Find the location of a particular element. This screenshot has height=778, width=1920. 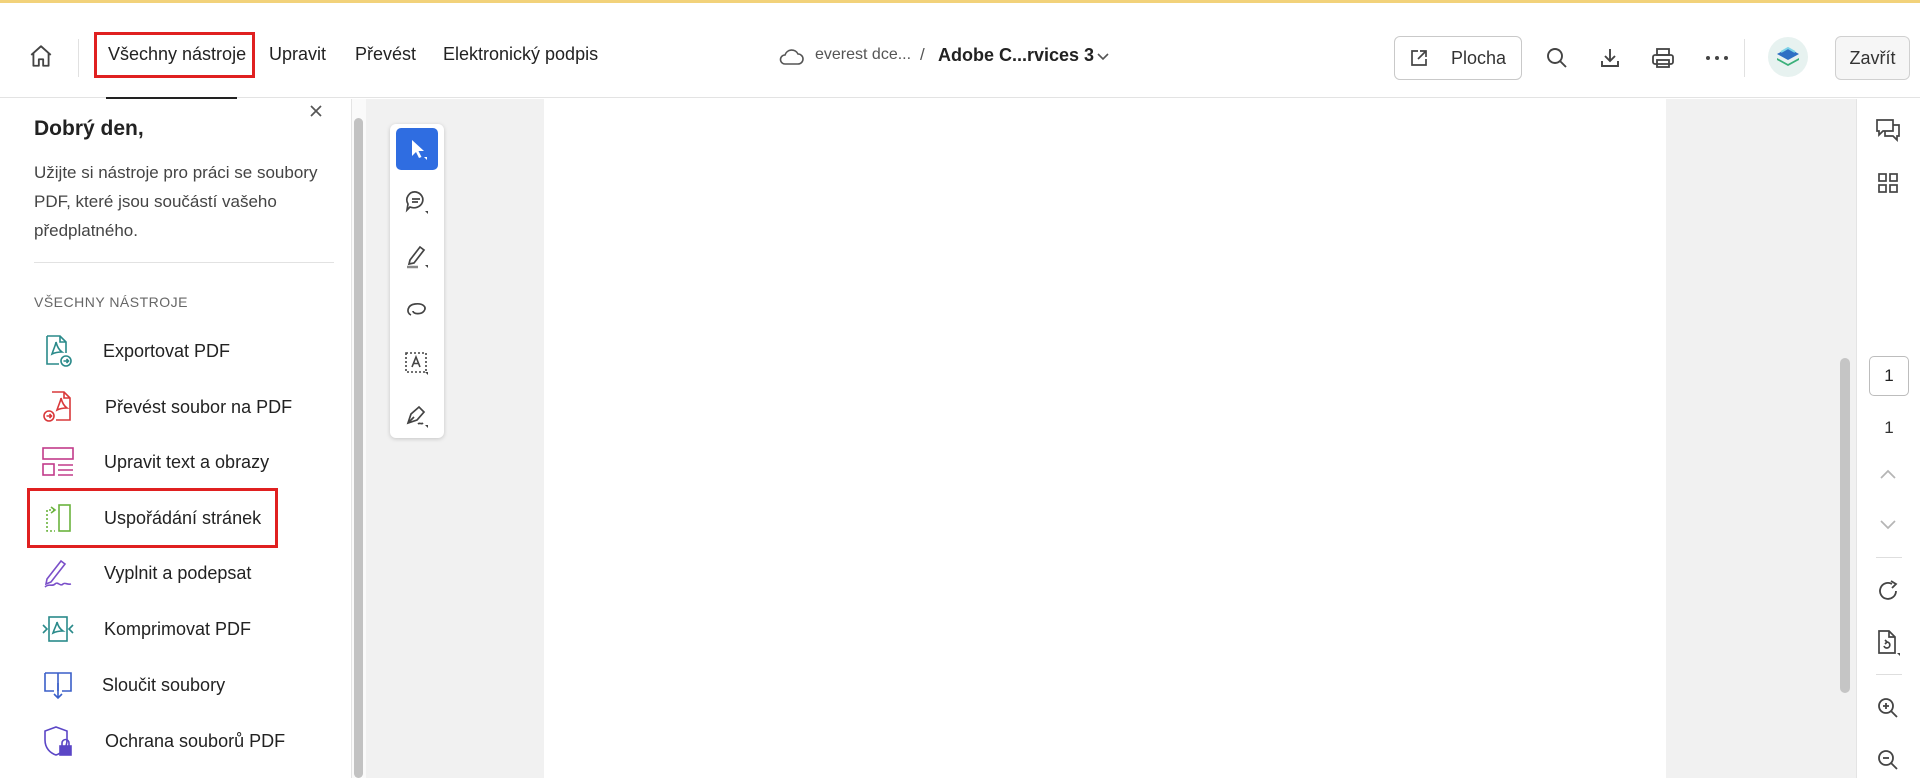

page-tools-button is located at coordinates (1888, 643).